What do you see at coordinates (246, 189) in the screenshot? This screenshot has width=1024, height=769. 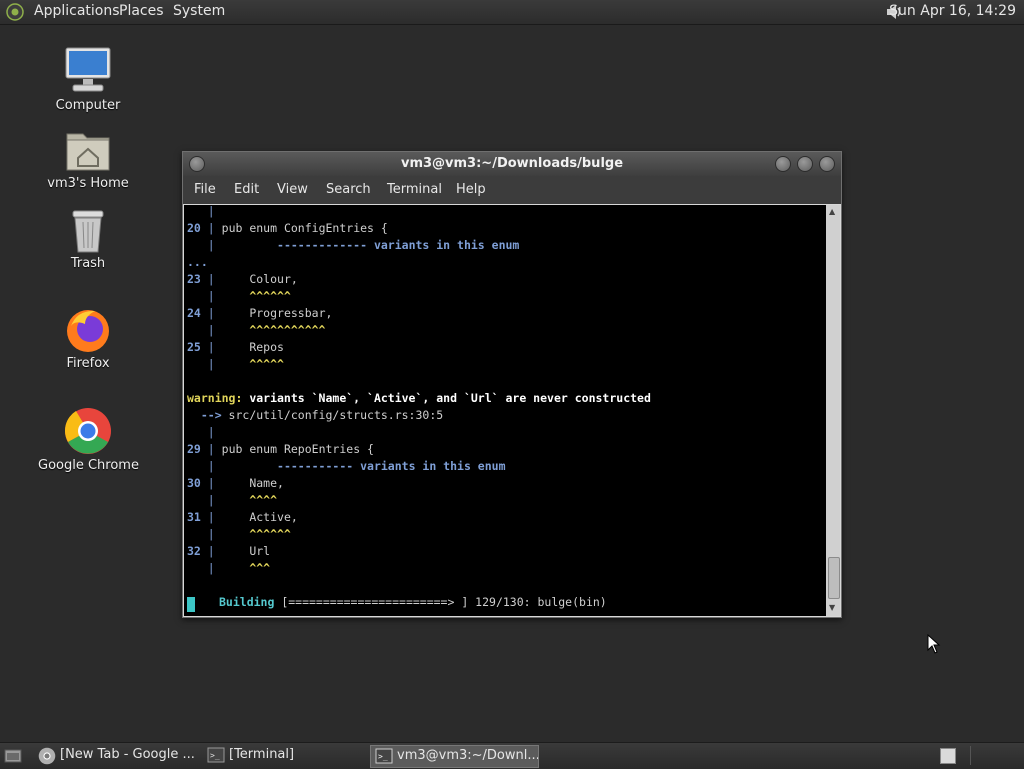 I see `menu-edit: Edit` at bounding box center [246, 189].